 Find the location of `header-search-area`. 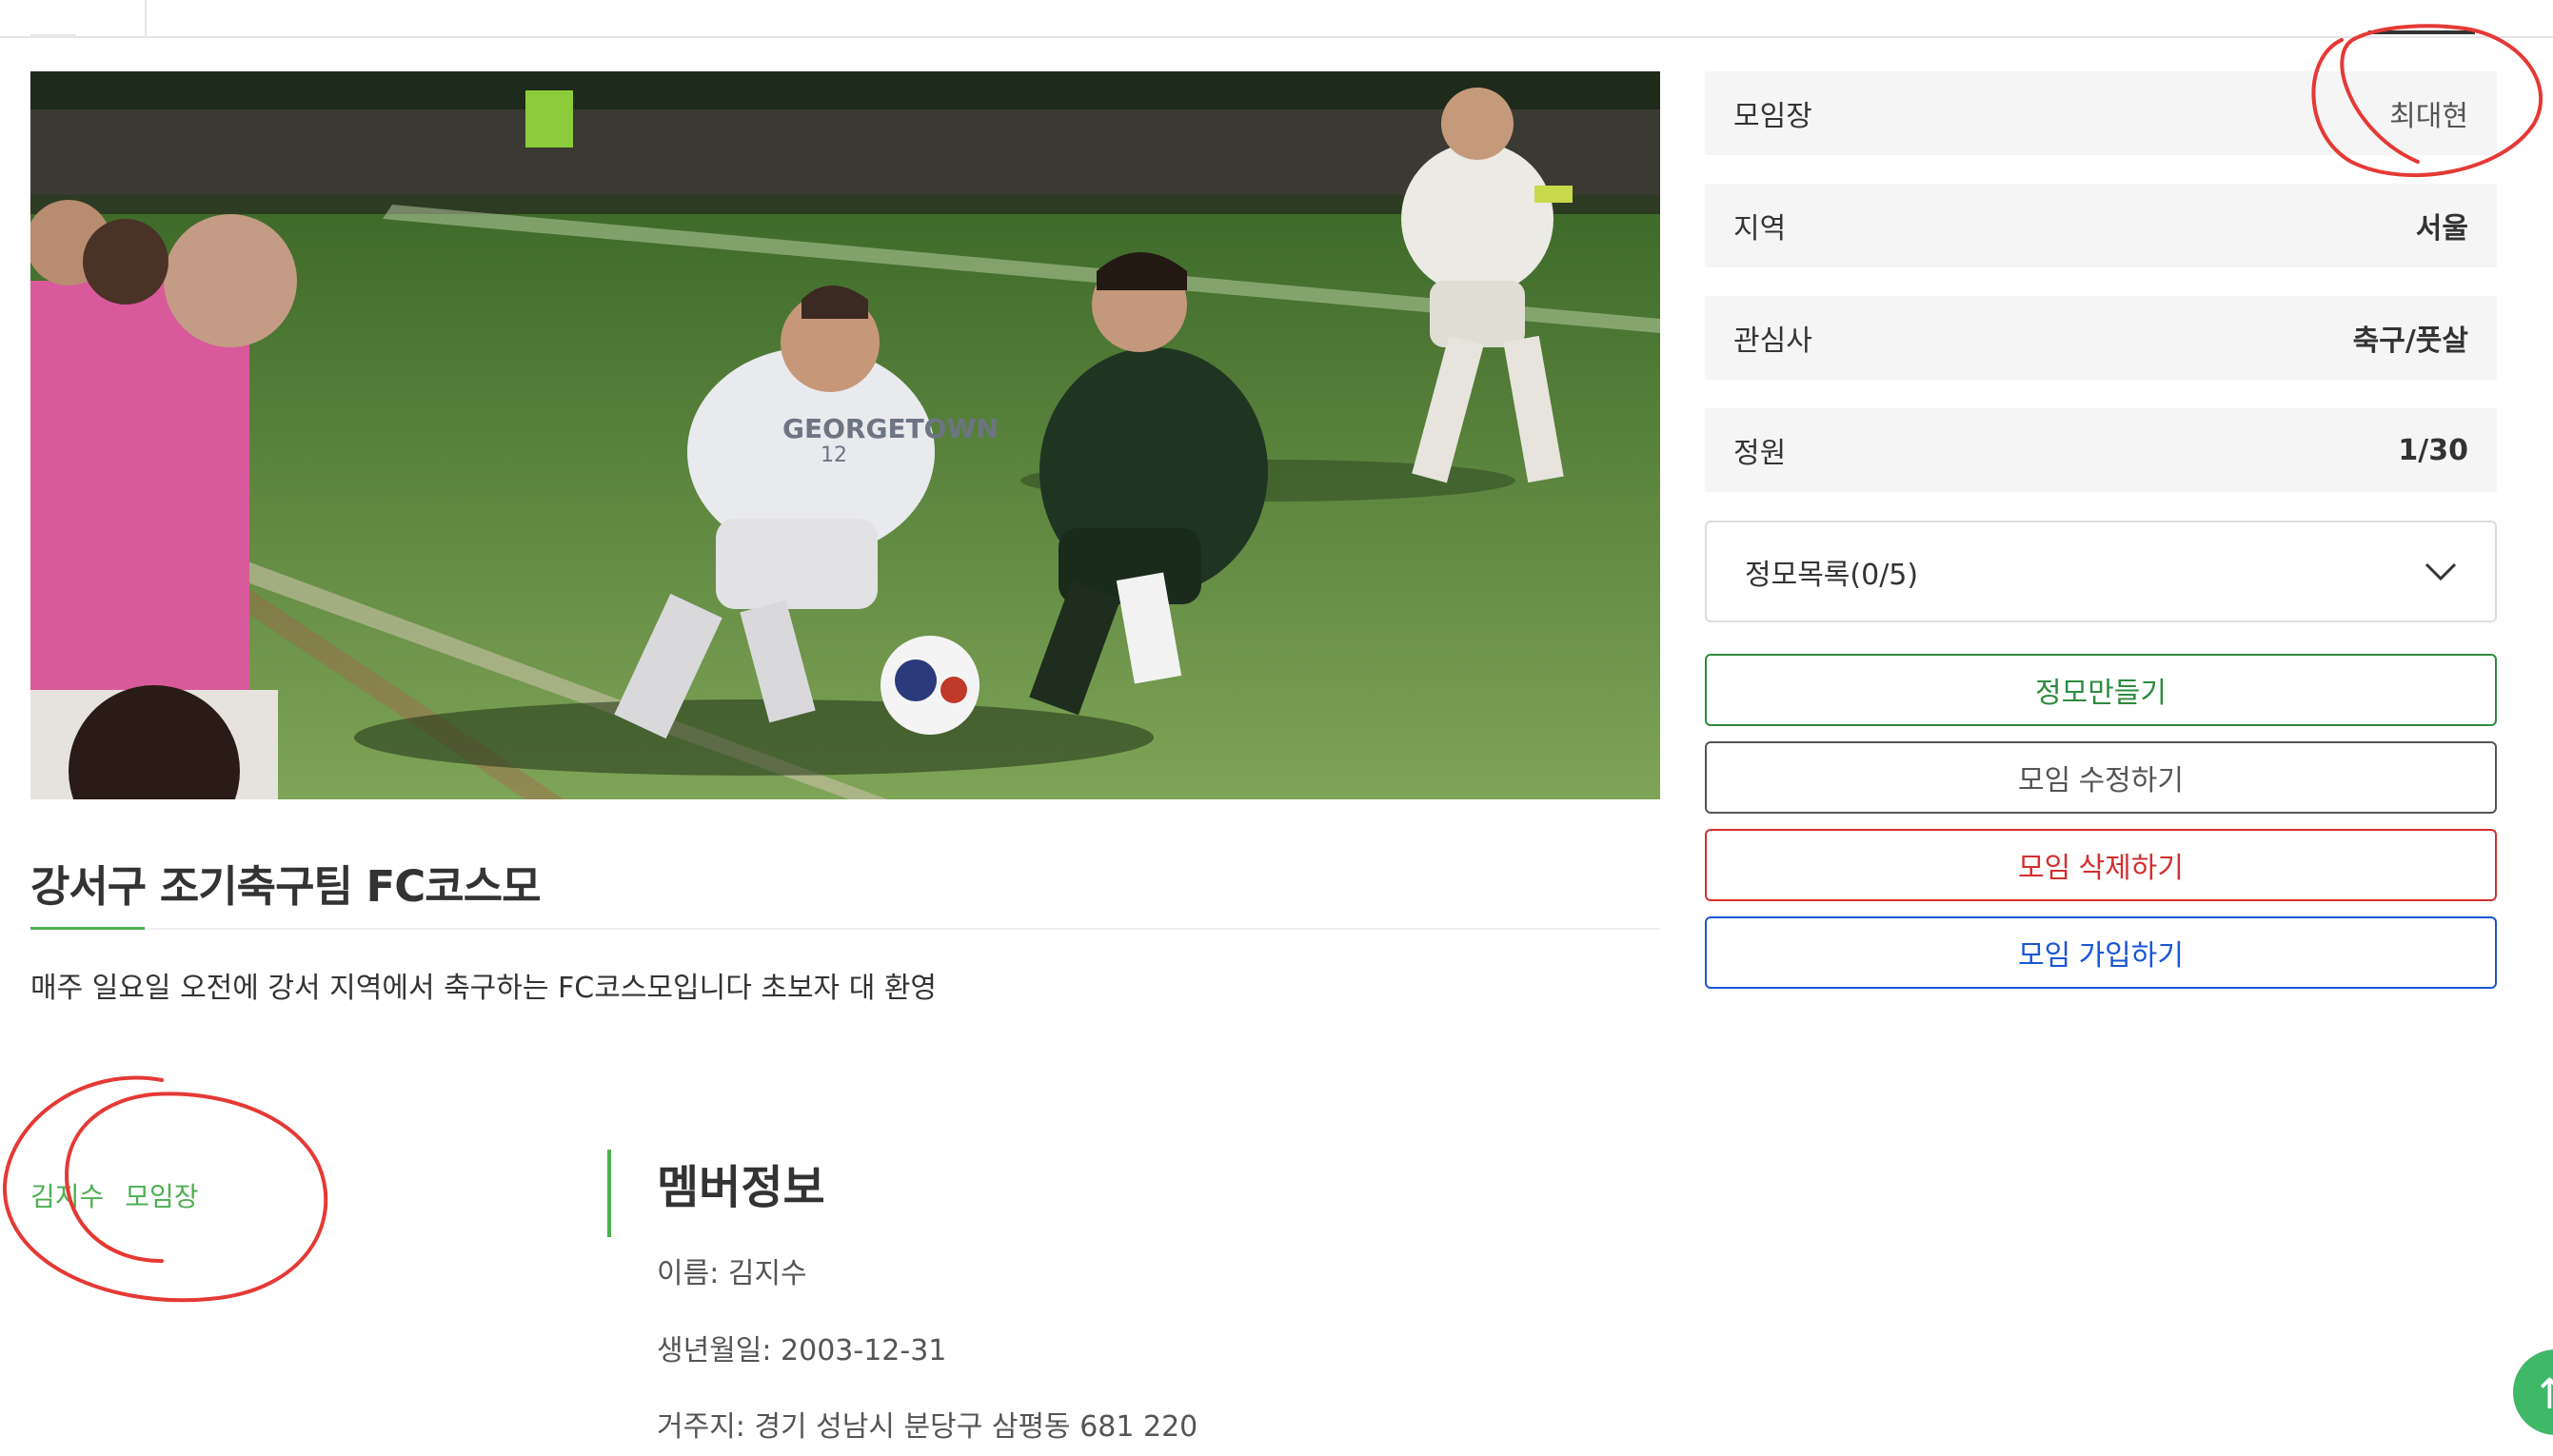

header-search-area is located at coordinates (1311, 18).